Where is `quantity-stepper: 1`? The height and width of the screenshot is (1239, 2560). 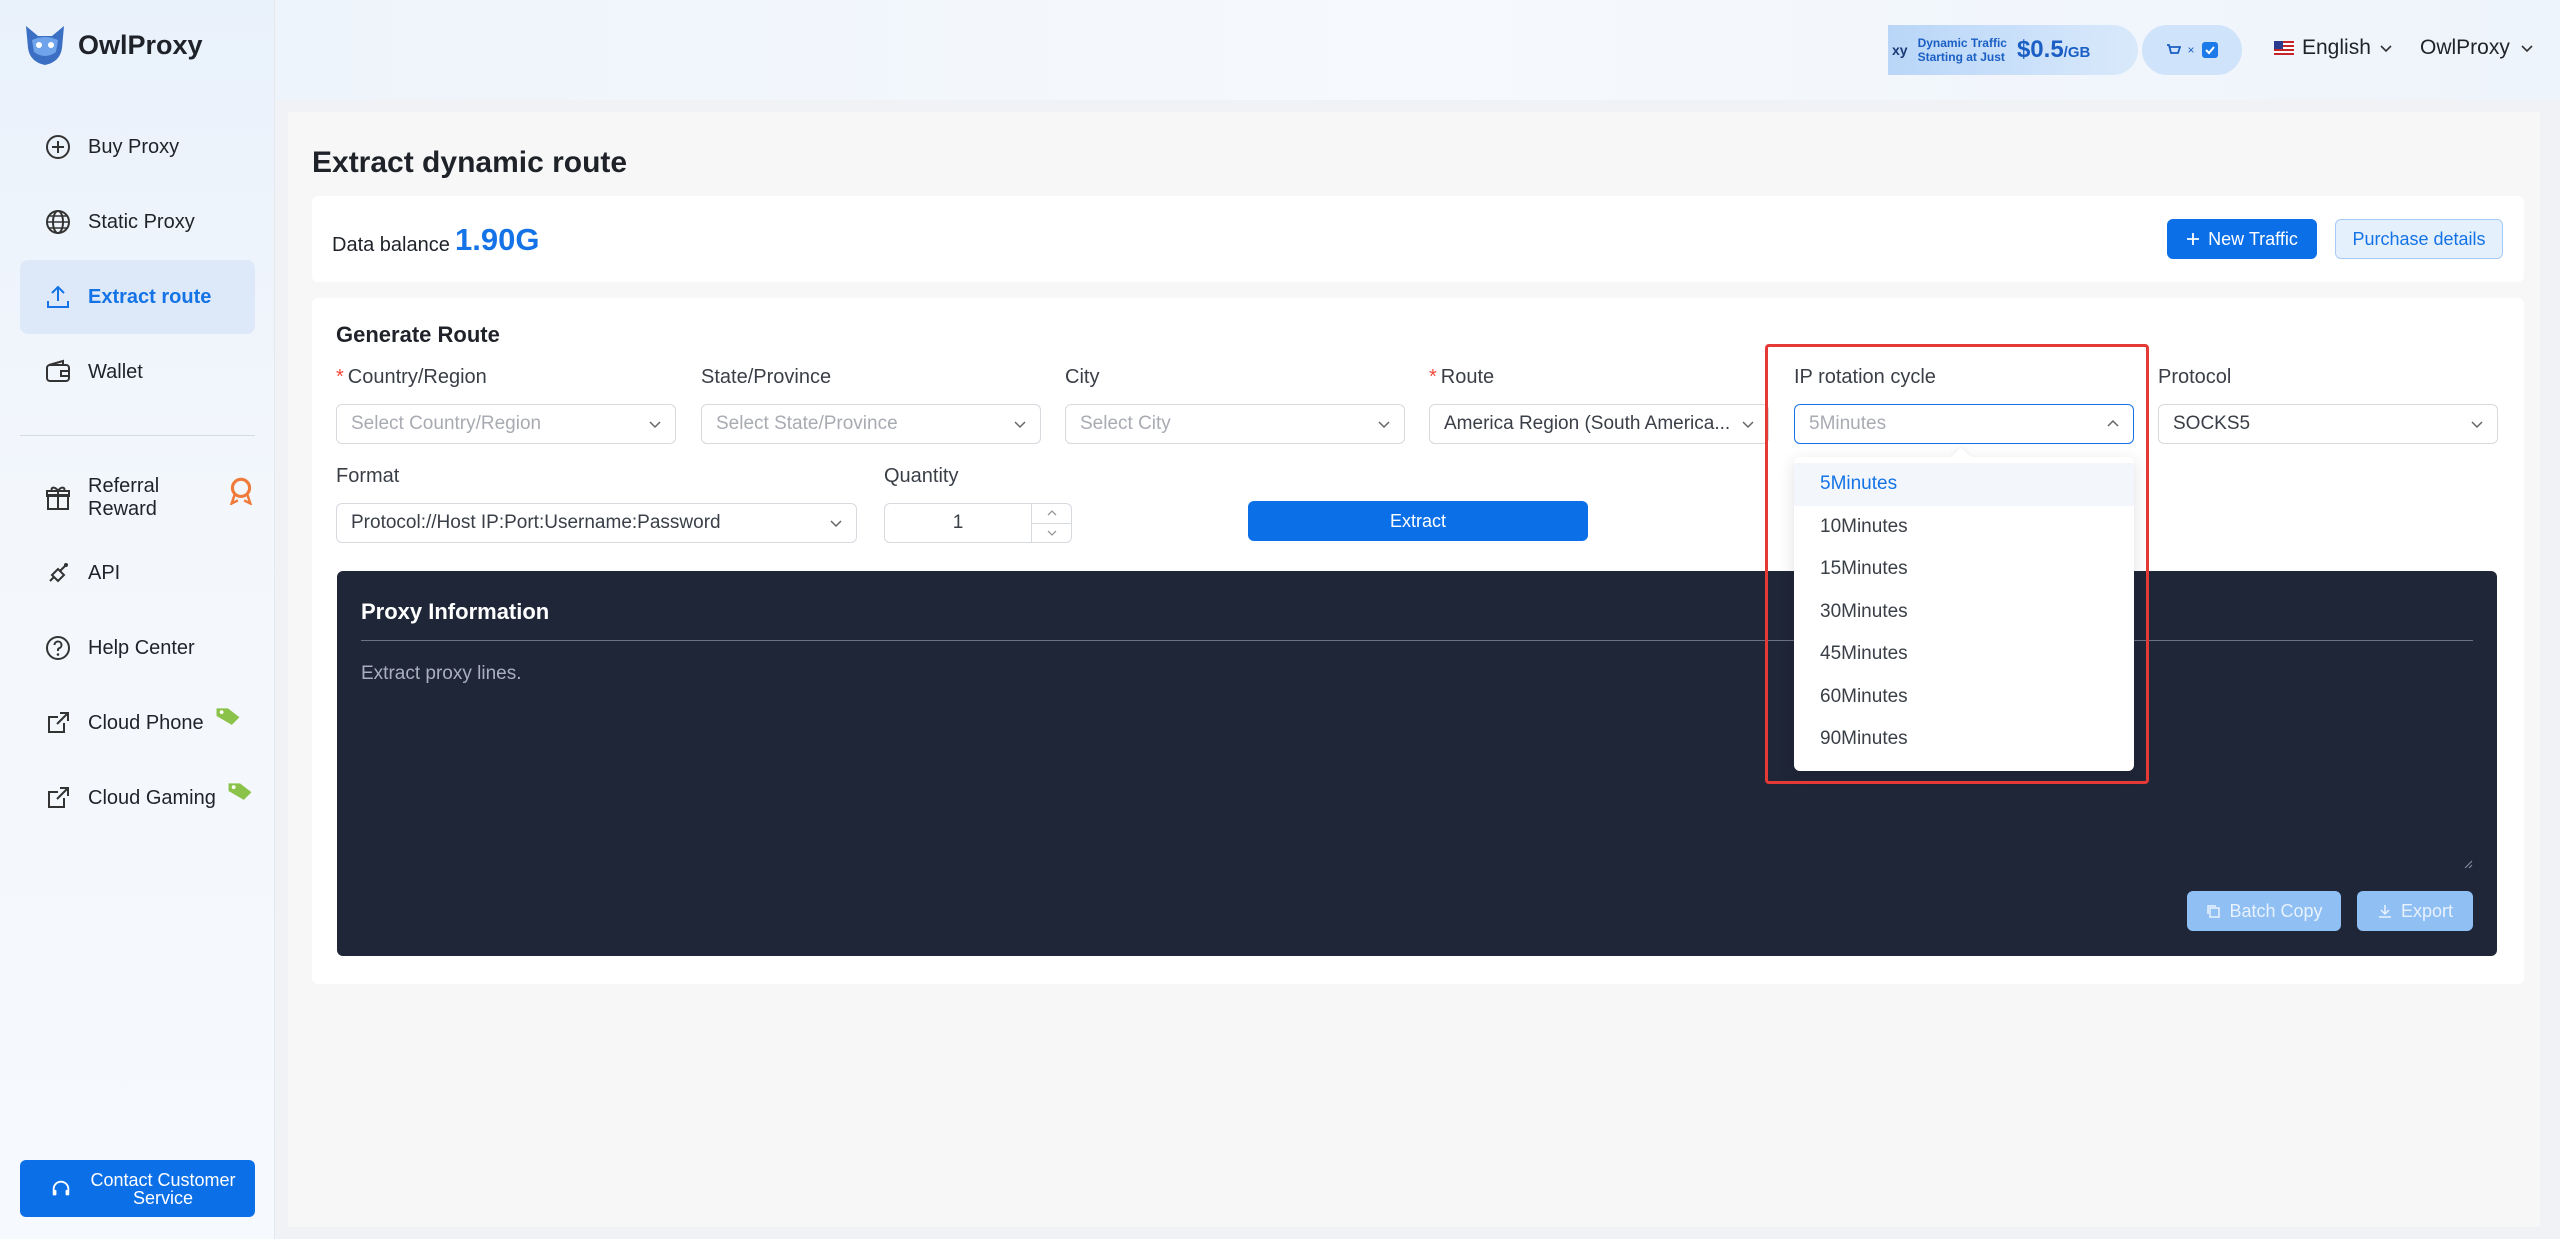 quantity-stepper: 1 is located at coordinates (978, 523).